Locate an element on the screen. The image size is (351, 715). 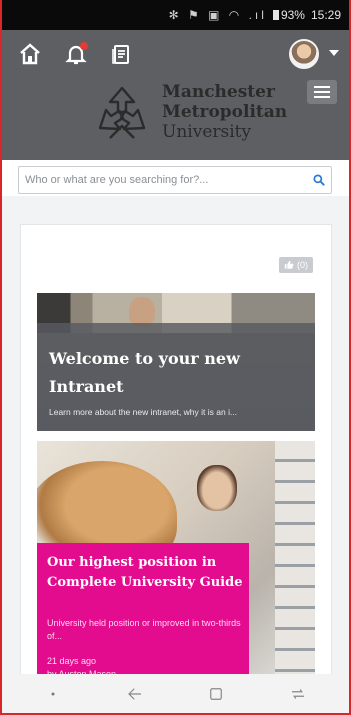
news-image-shelves is located at coordinates (295, 563).